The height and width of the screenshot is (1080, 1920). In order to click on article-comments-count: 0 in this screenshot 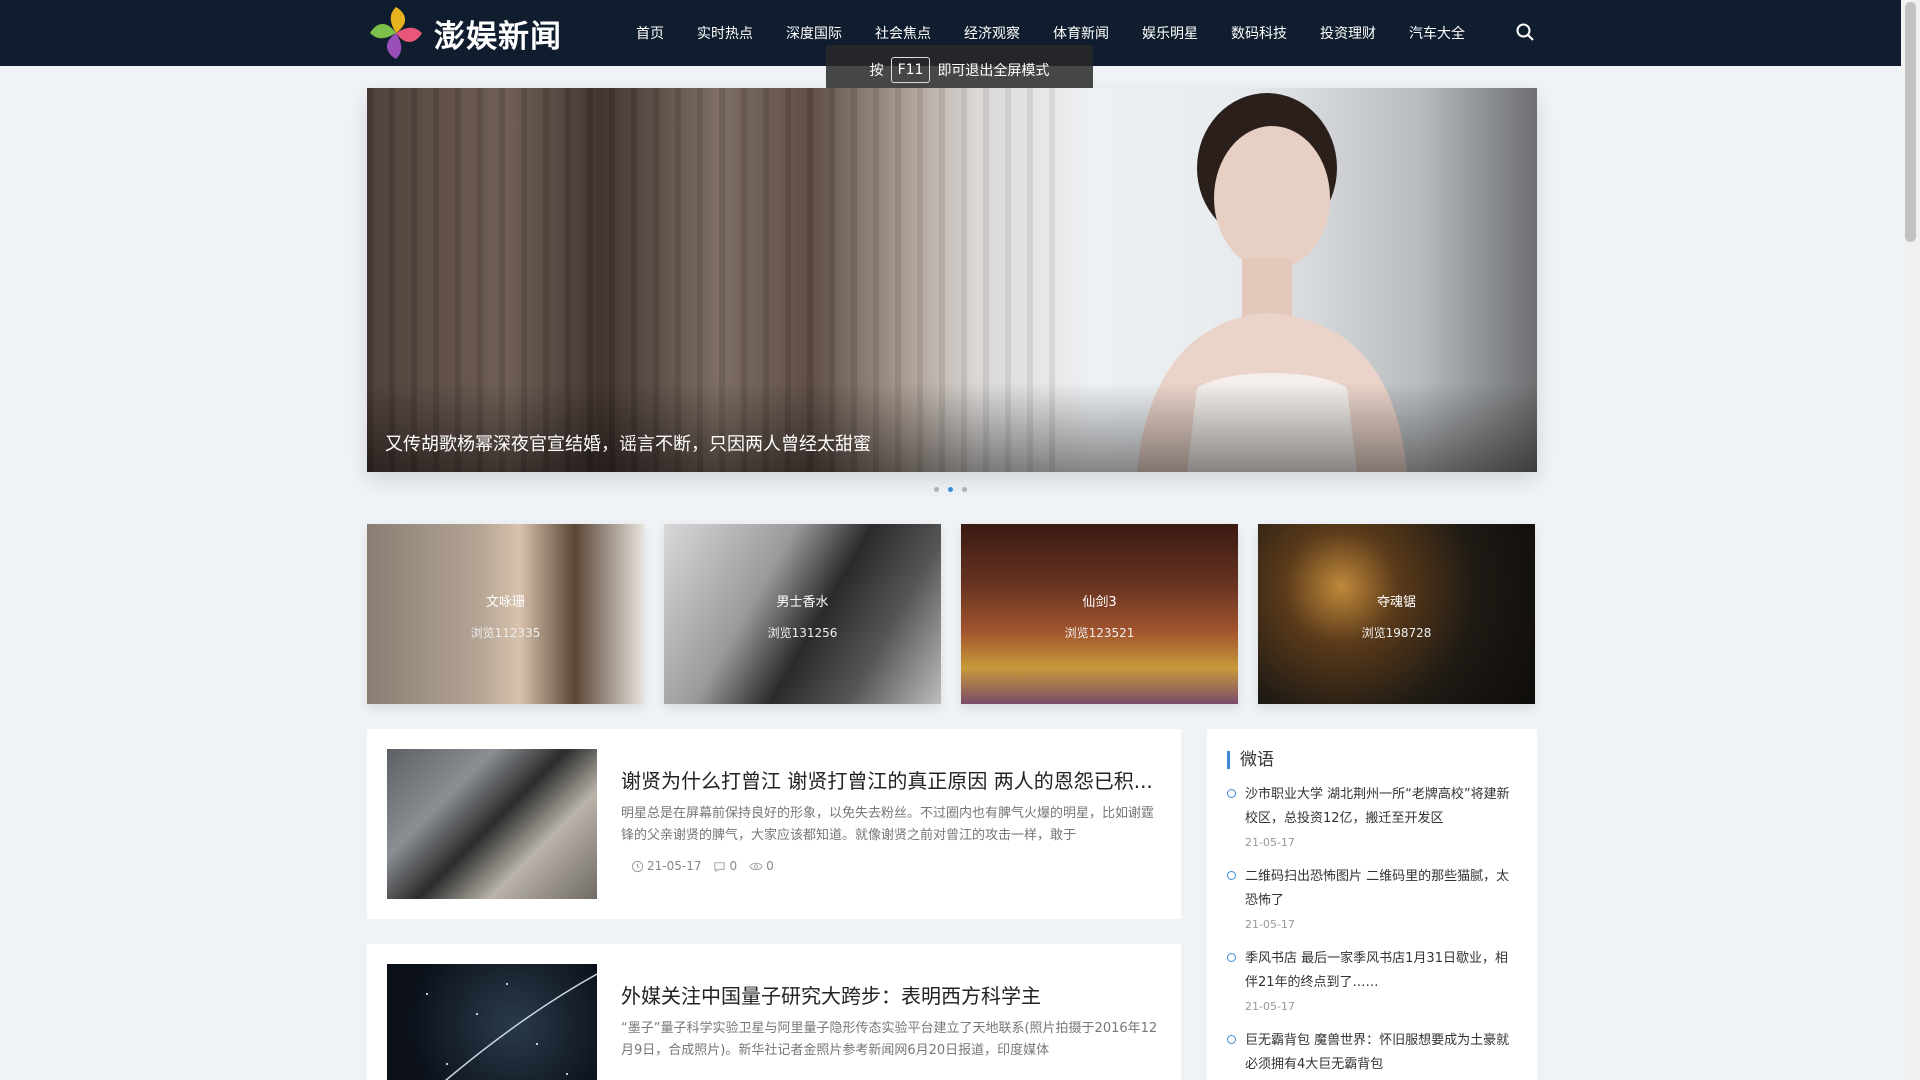, I will do `click(733, 866)`.